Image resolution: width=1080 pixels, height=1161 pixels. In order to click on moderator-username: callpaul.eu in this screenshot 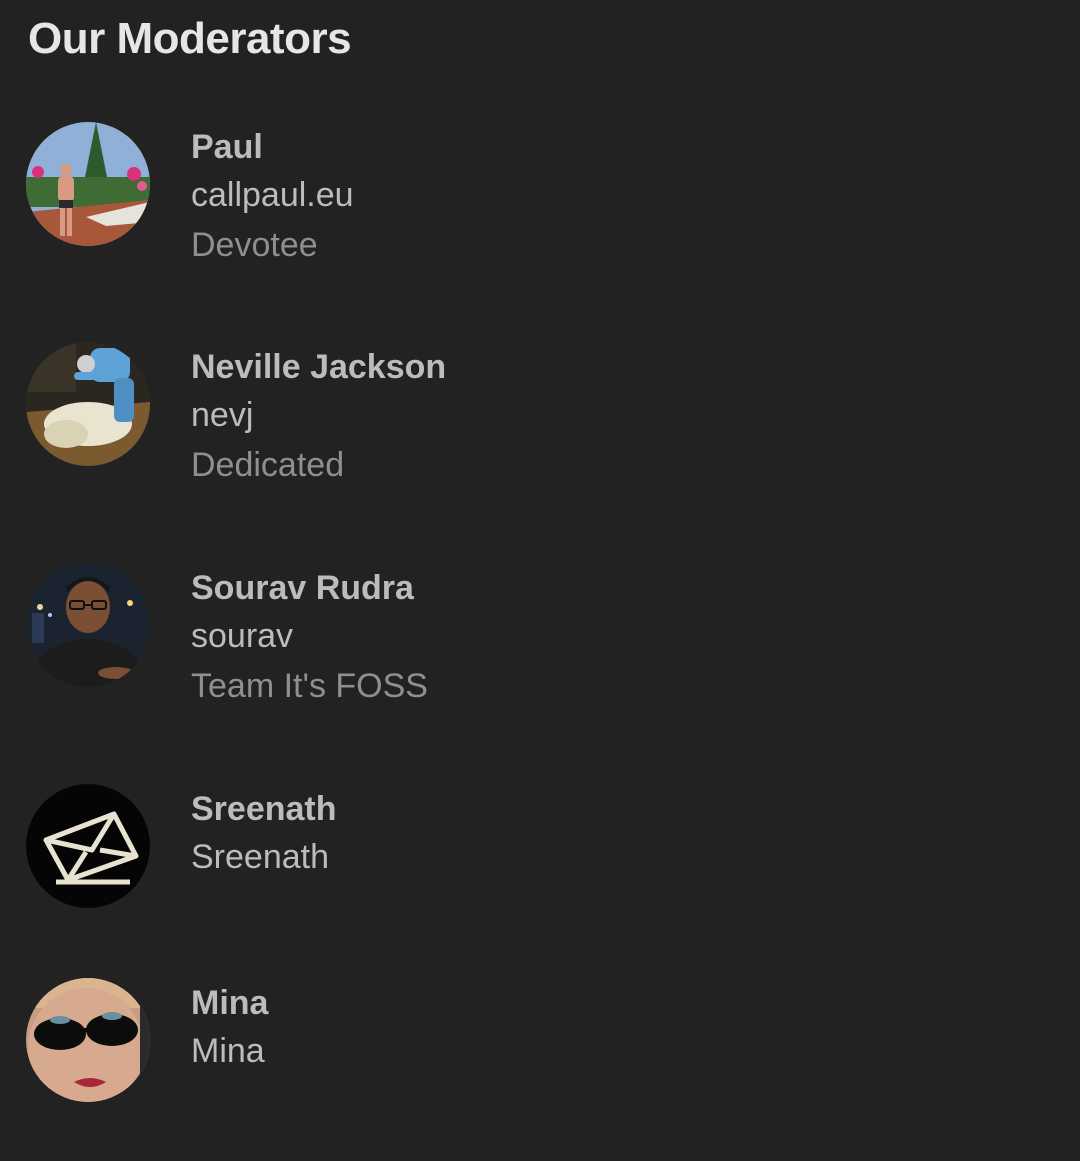, I will do `click(272, 195)`.